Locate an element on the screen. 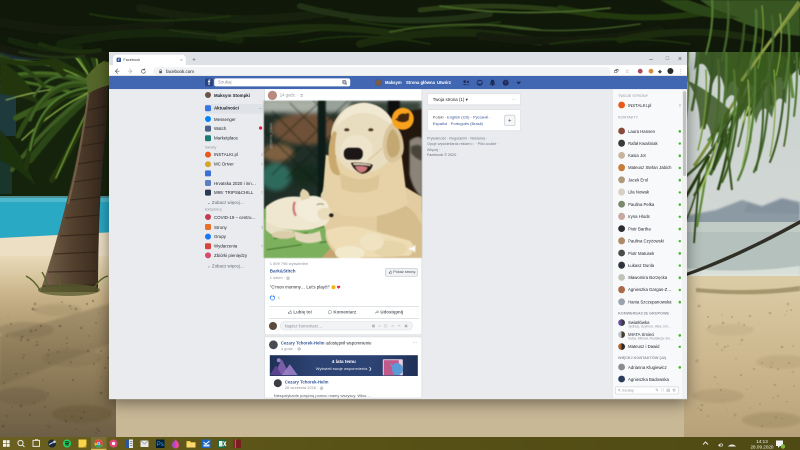  svg-text: @goldens_poland is located at coordinates (271, 136).